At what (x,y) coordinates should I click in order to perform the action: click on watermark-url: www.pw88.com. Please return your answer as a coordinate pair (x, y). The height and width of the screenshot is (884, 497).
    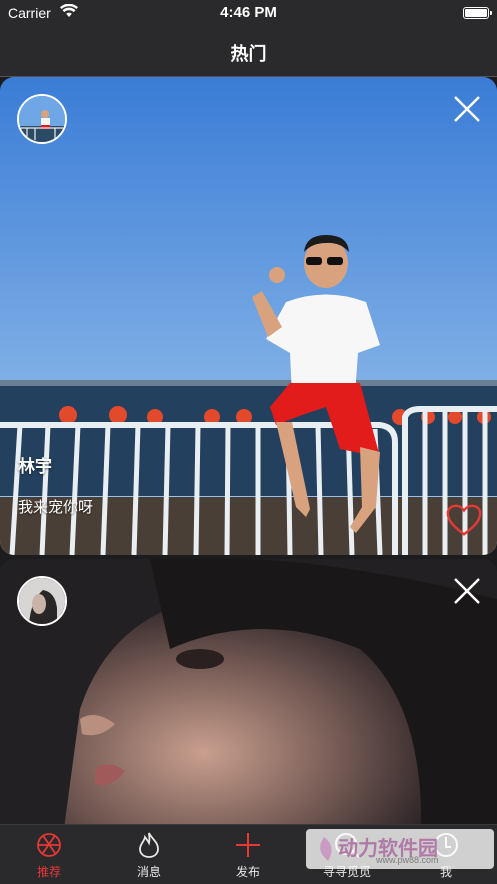
    Looking at the image, I should click on (407, 860).